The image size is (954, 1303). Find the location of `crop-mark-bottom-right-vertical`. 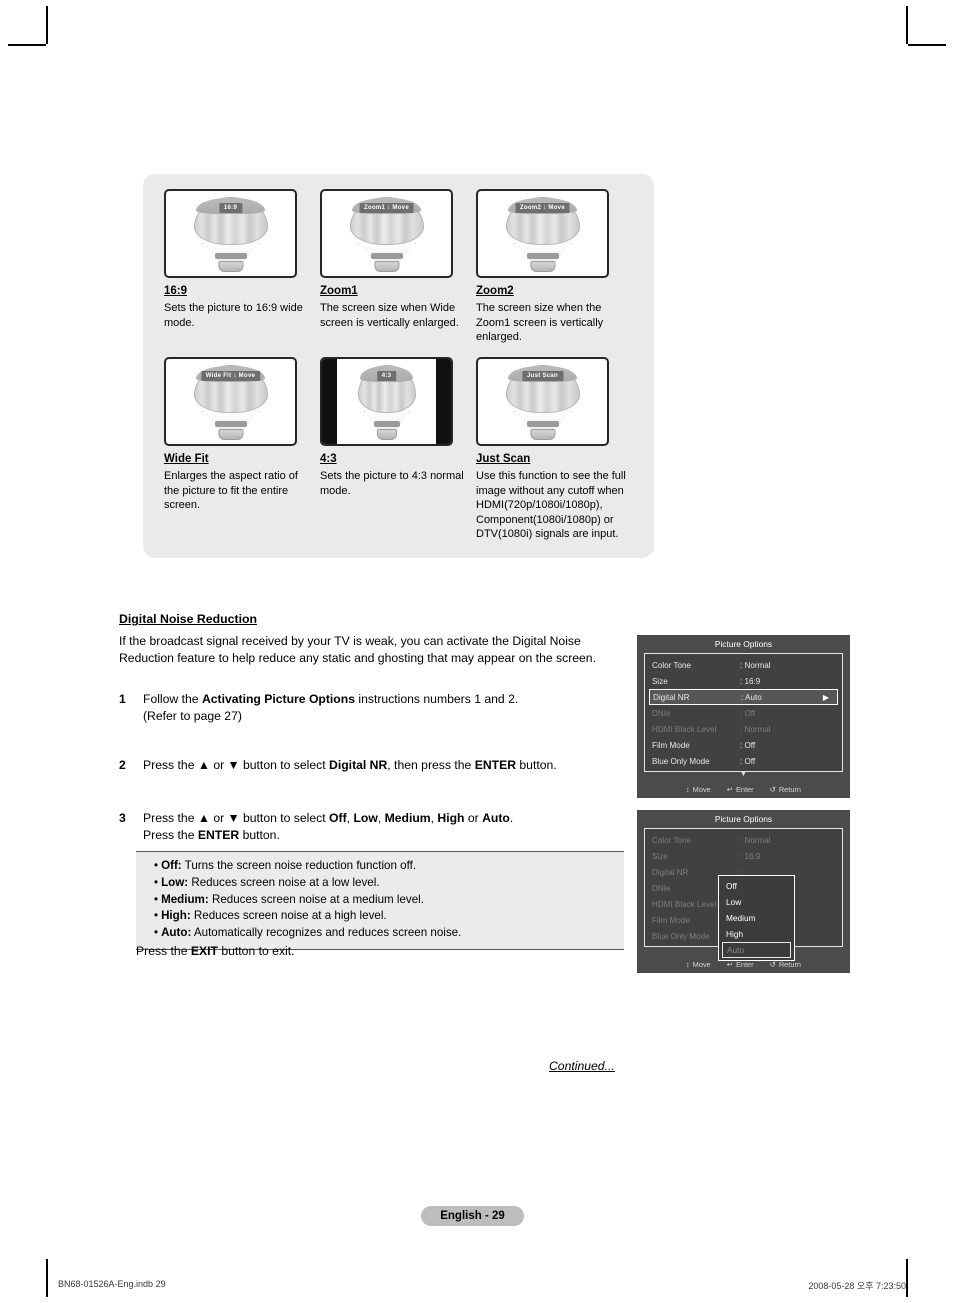

crop-mark-bottom-right-vertical is located at coordinates (907, 1278).